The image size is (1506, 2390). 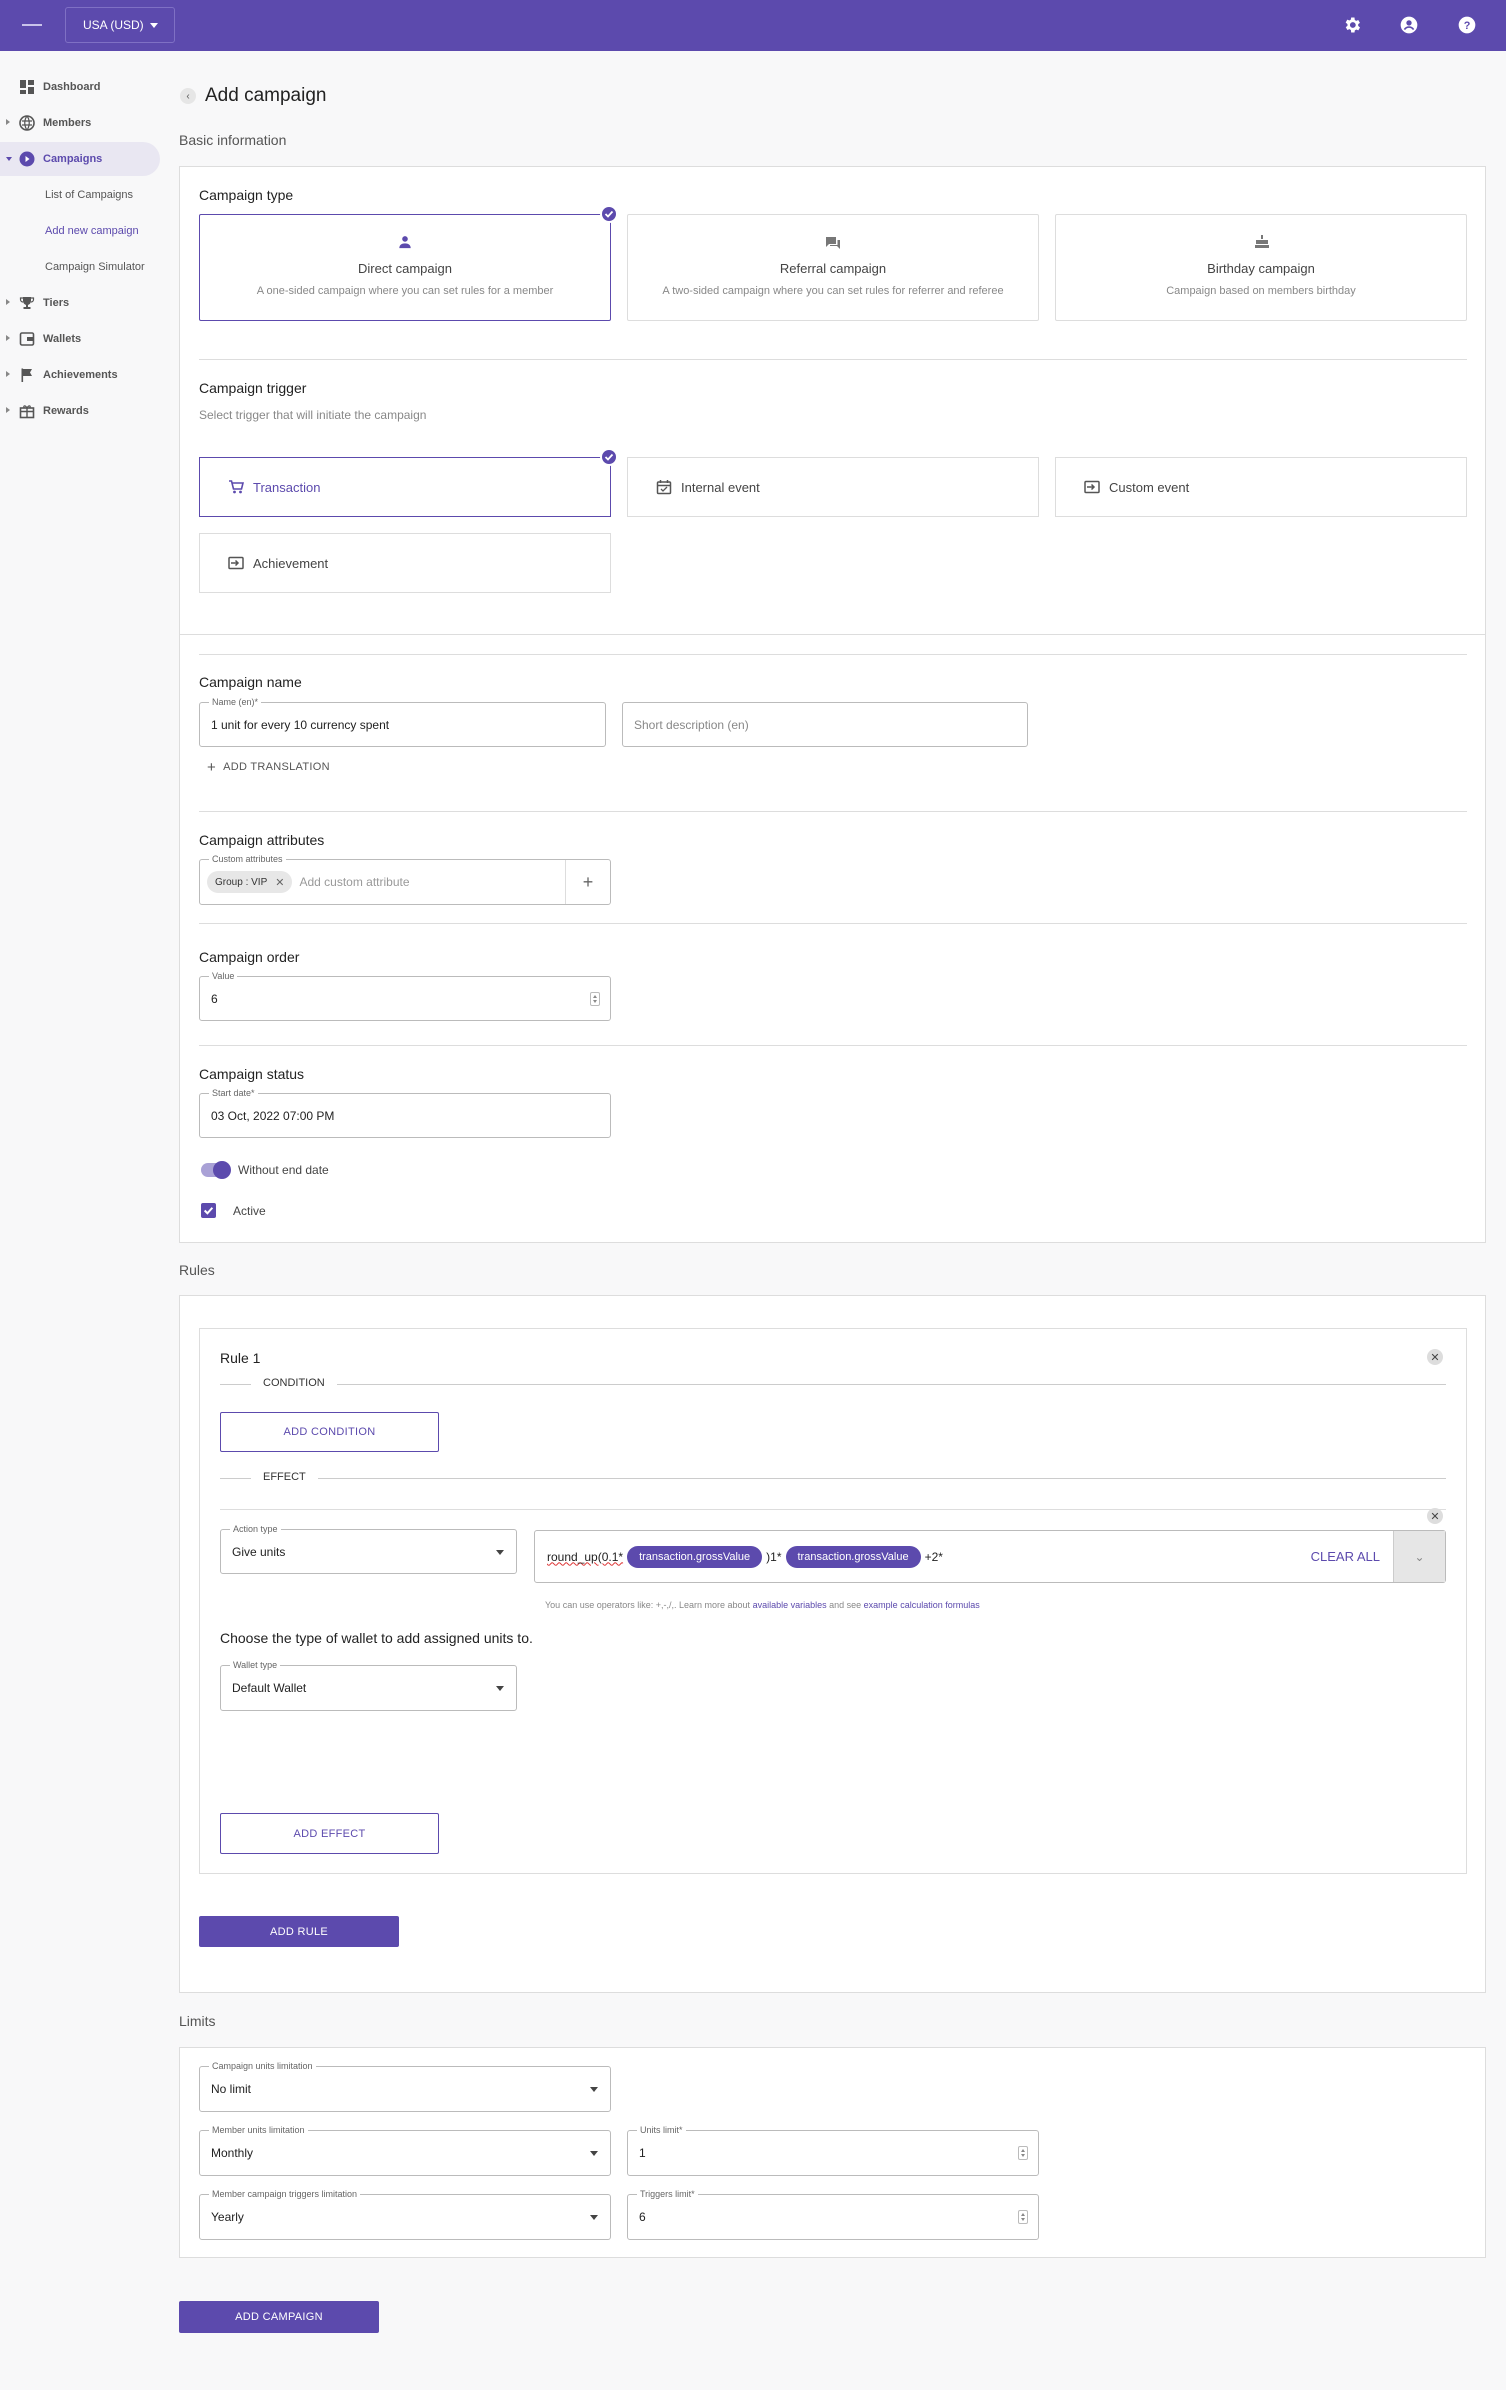 I want to click on trigger-custom-event: Custom event, so click(x=1261, y=487).